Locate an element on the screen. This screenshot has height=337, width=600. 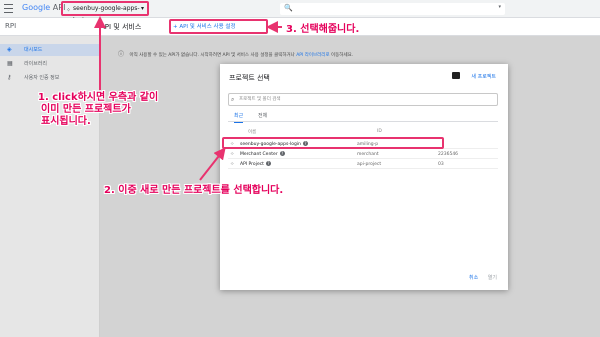
annotation-step1: 1. click하시면 우측과 같이 이미 만든 프로젝트가 표시됩니다. is located at coordinates (98, 109).